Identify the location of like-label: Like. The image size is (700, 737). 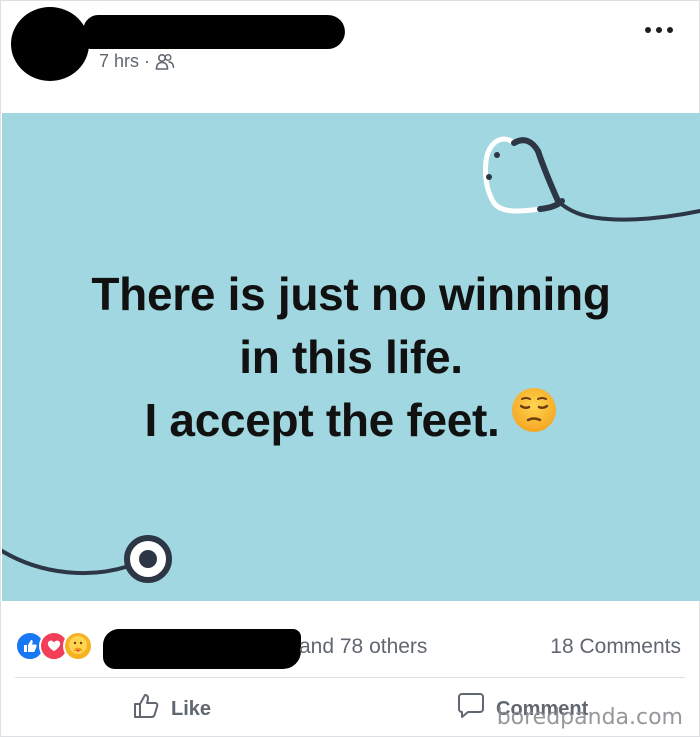
(191, 708).